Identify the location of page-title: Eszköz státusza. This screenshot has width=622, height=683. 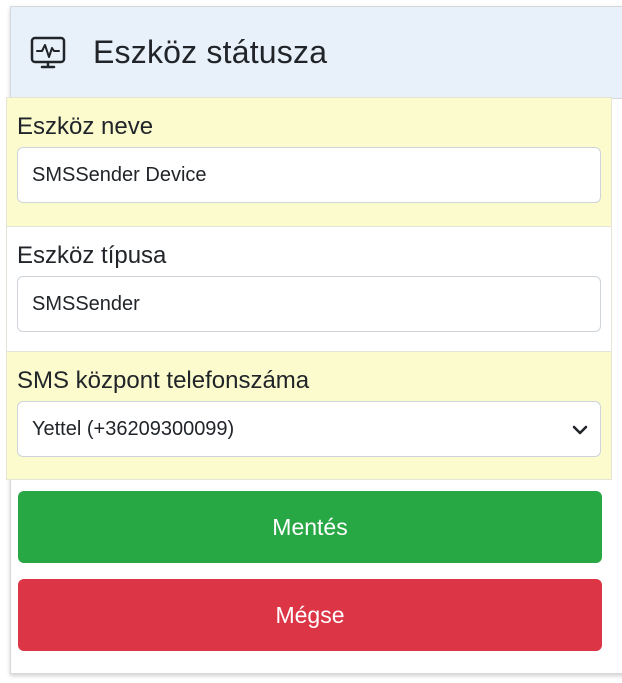
(210, 52).